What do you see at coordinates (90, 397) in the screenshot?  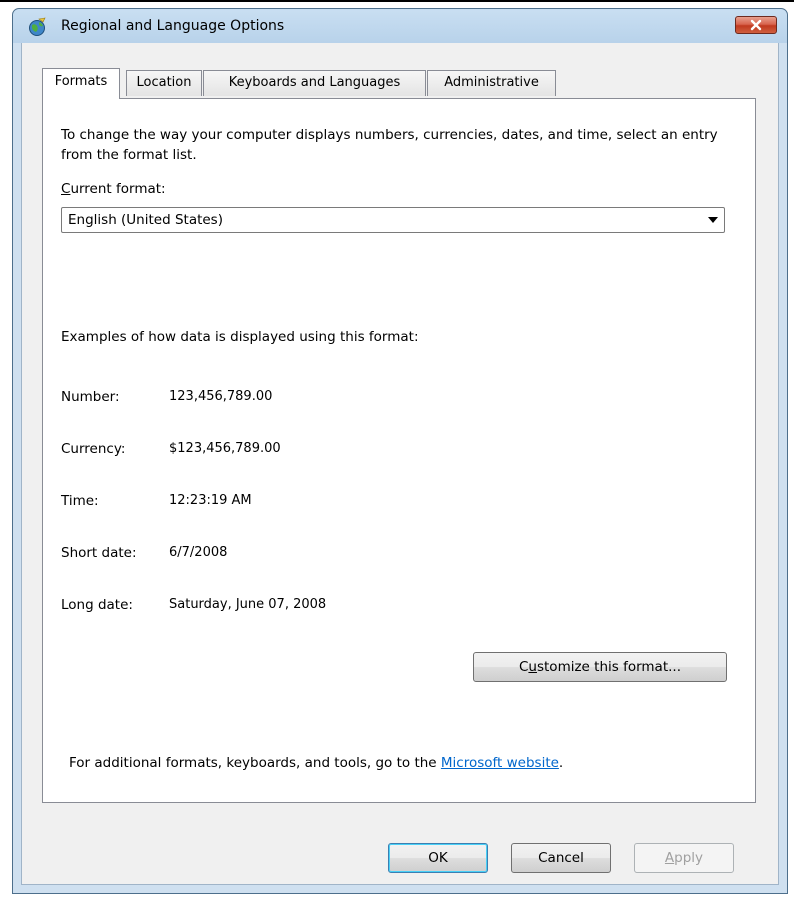 I see `example-label: Number:` at bounding box center [90, 397].